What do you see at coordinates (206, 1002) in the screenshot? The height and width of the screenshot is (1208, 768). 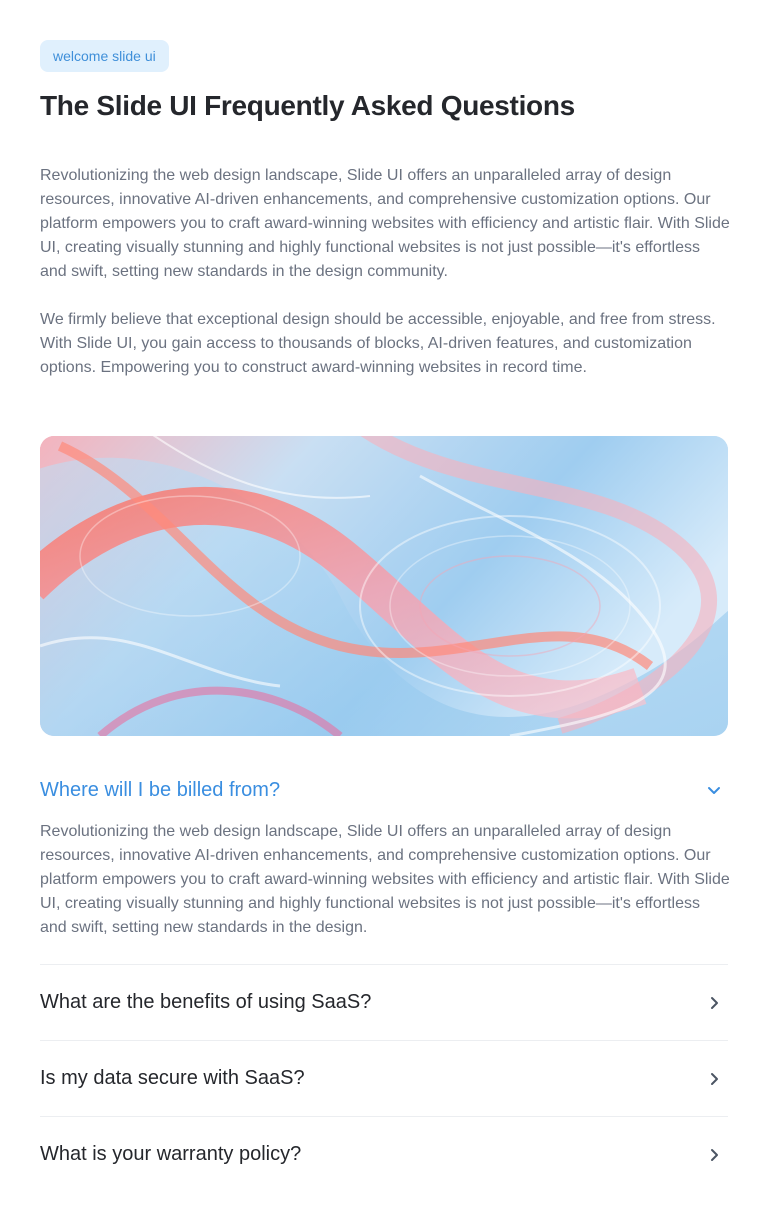 I see `faq-question-text: What are the benefits of using SaaS?` at bounding box center [206, 1002].